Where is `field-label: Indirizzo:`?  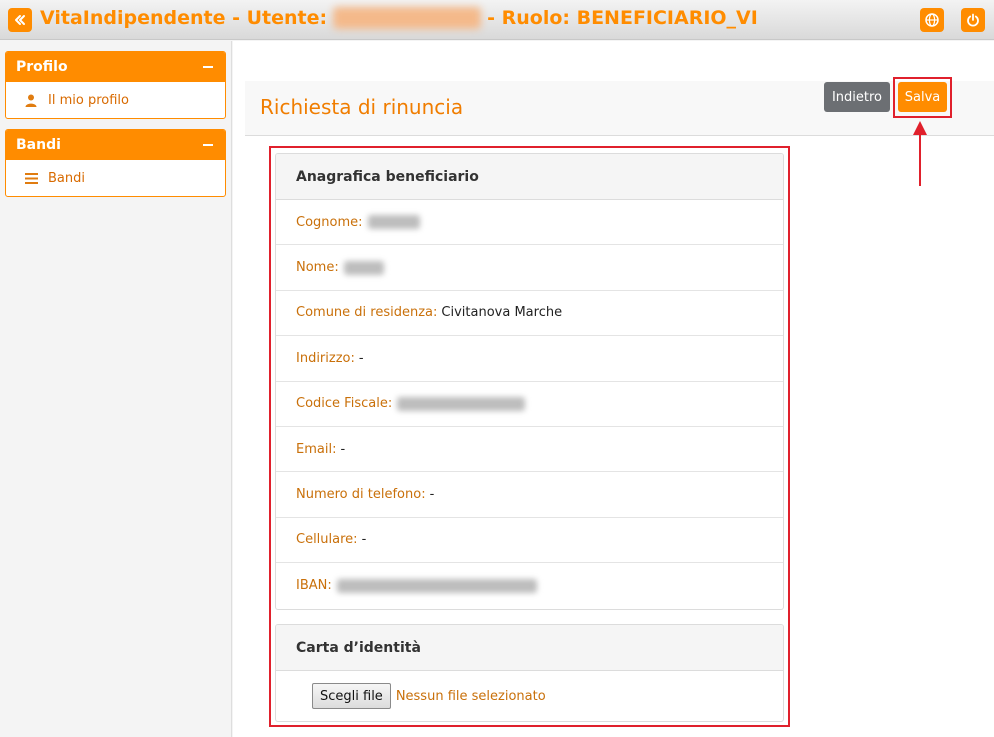 field-label: Indirizzo: is located at coordinates (325, 358).